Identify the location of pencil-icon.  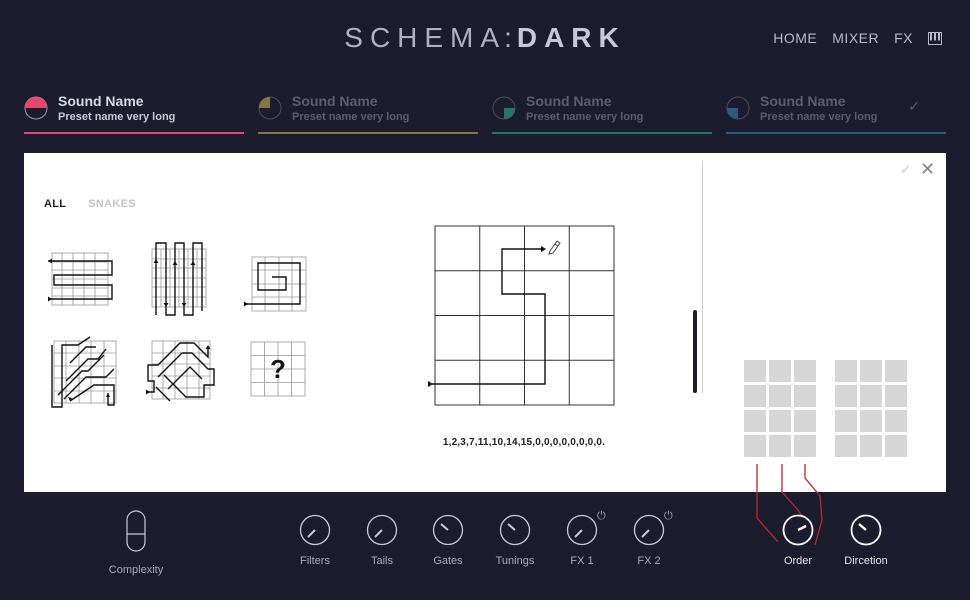
(554, 247).